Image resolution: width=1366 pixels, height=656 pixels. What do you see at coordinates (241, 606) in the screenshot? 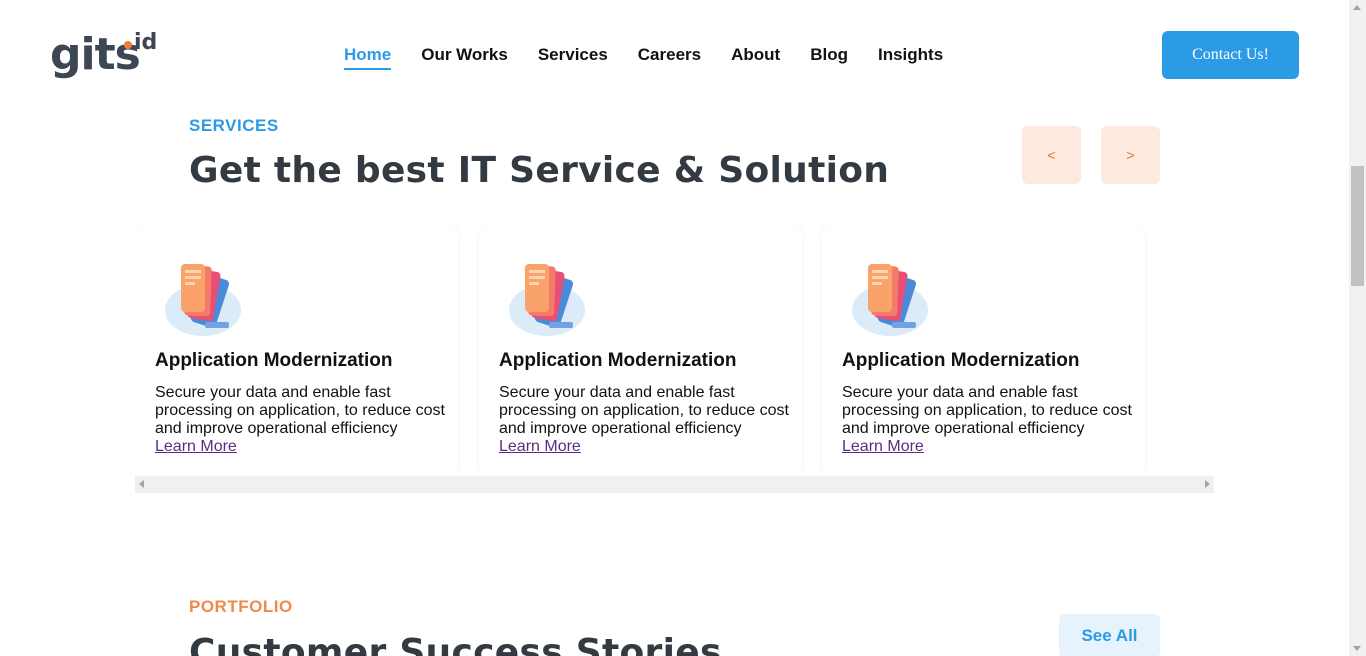
I see `portfolio-eyebrow: PORTFOLIO` at bounding box center [241, 606].